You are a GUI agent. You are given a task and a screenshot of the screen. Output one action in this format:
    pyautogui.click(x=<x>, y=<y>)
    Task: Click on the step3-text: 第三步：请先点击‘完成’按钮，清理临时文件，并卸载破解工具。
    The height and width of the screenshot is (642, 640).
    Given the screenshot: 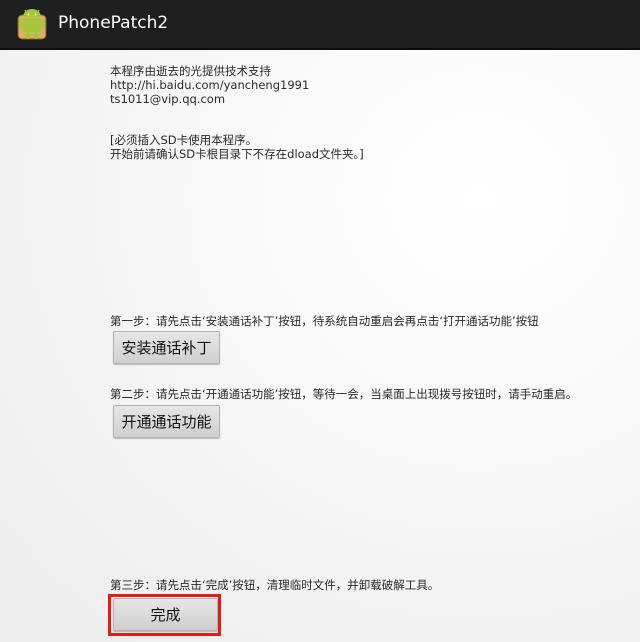 What is the action you would take?
    pyautogui.click(x=275, y=585)
    